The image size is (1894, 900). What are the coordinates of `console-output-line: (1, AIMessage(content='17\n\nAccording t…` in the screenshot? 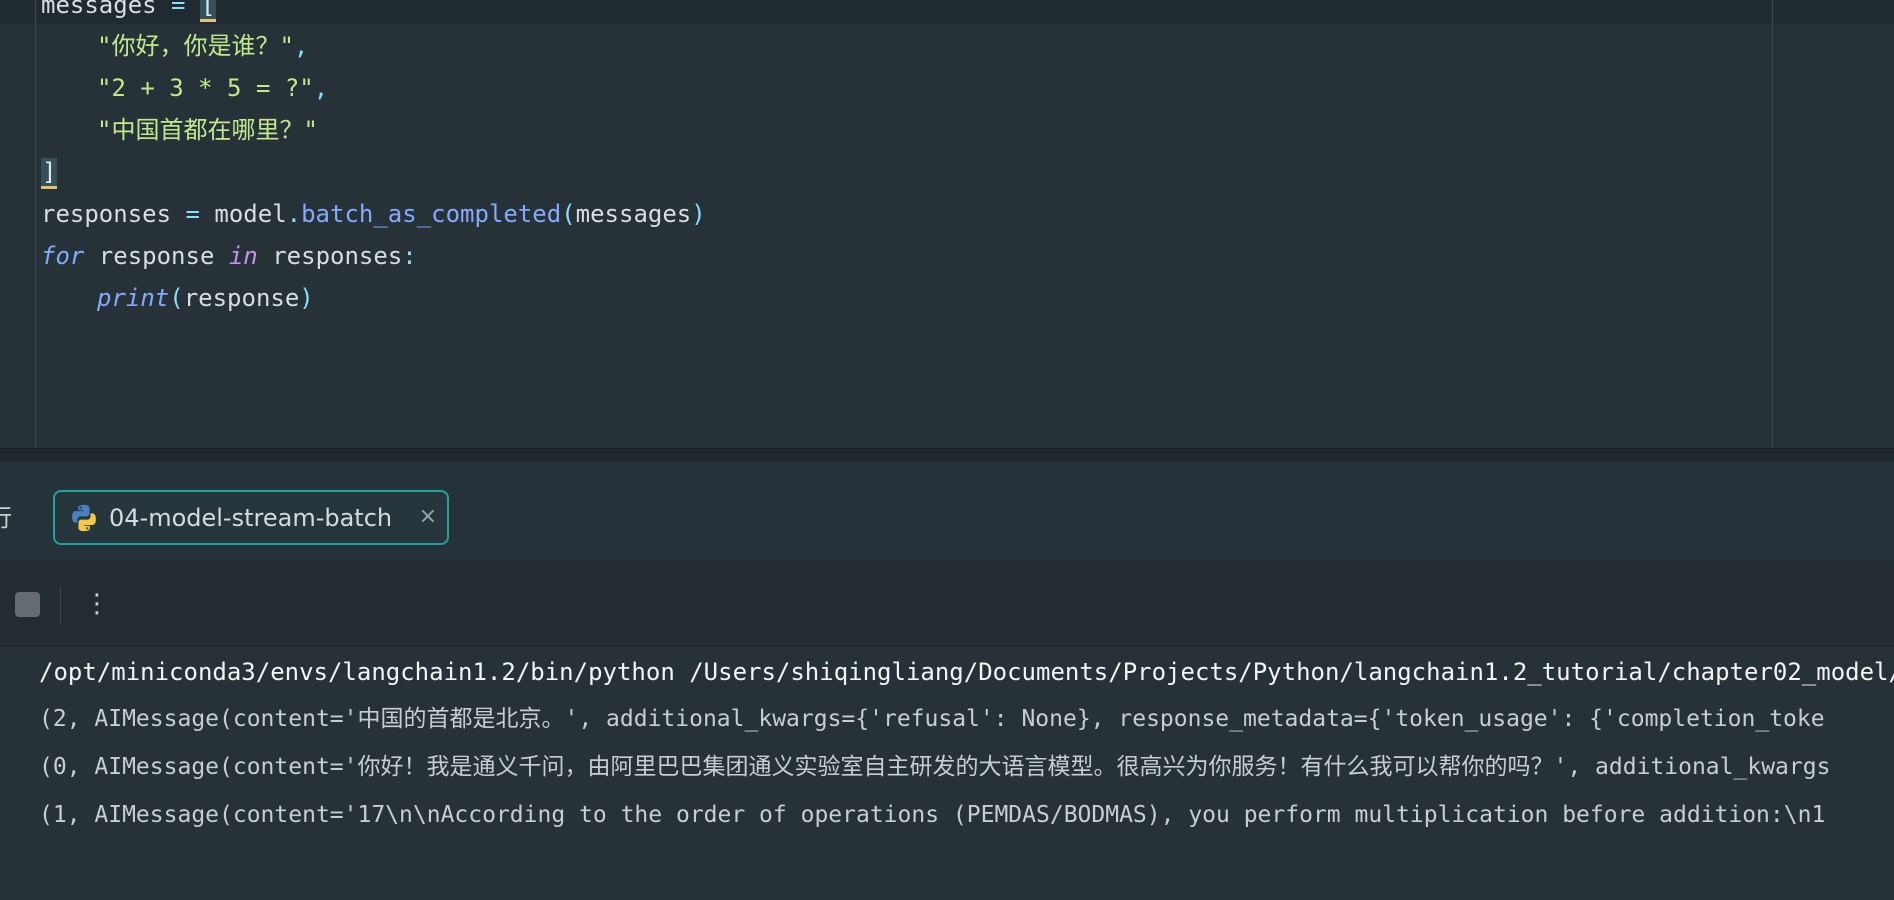 It's located at (932, 815).